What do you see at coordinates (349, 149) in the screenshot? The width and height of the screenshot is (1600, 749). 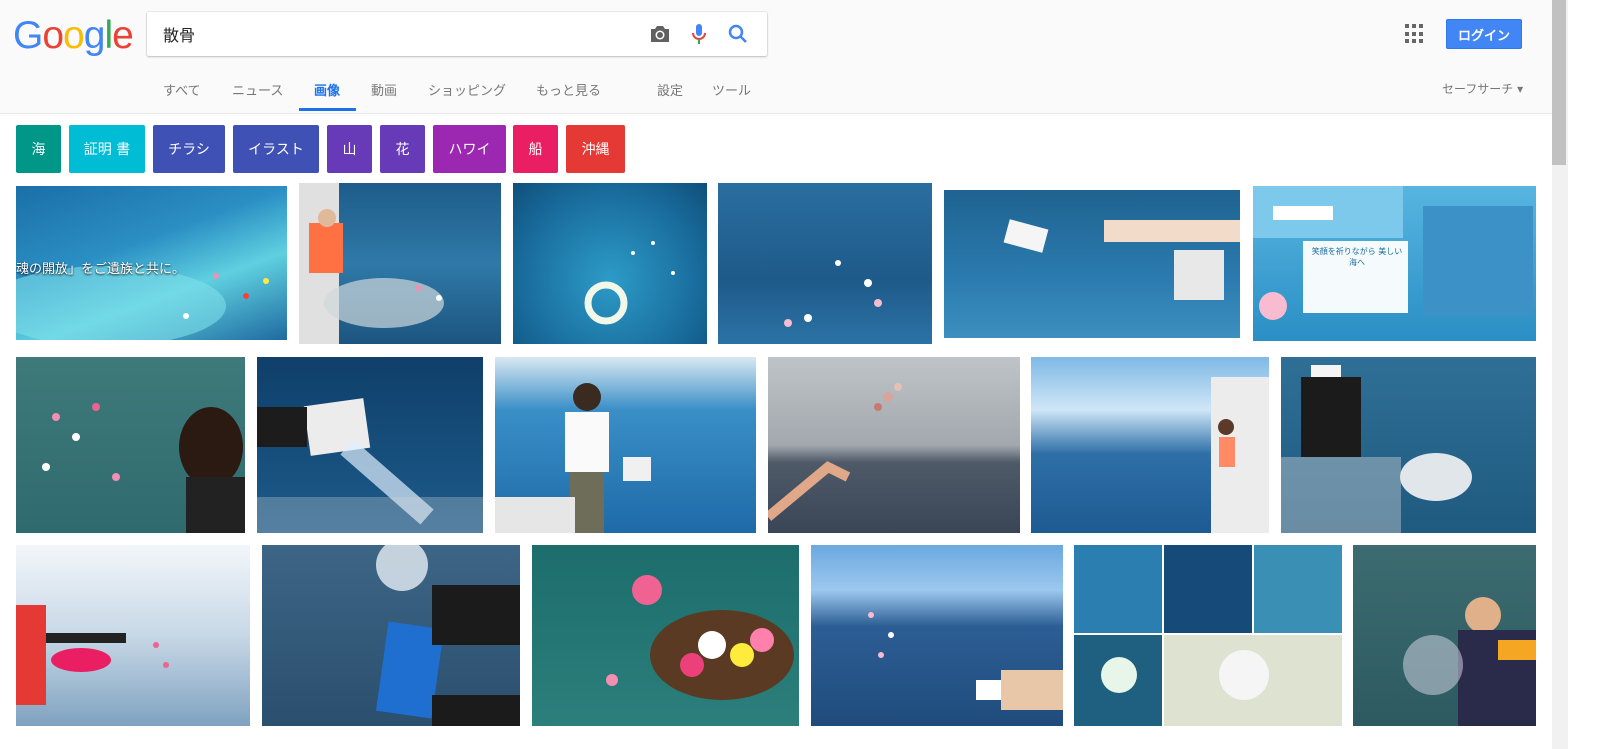 I see `chip-mountain: 山` at bounding box center [349, 149].